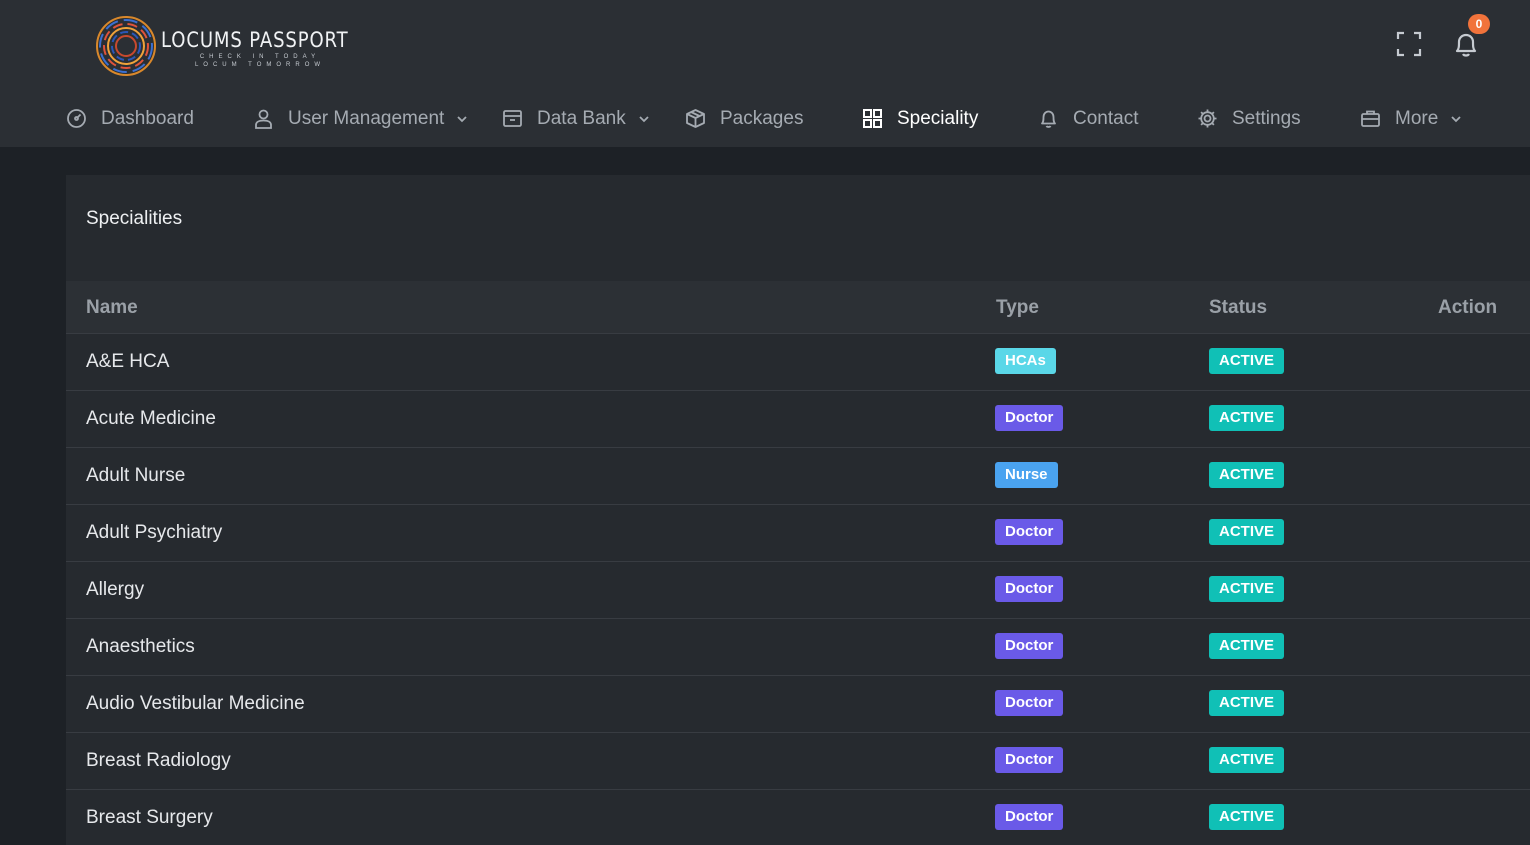 The height and width of the screenshot is (845, 1530). Describe the element at coordinates (581, 118) in the screenshot. I see `nav-label-data-bank: Data Bank` at that location.